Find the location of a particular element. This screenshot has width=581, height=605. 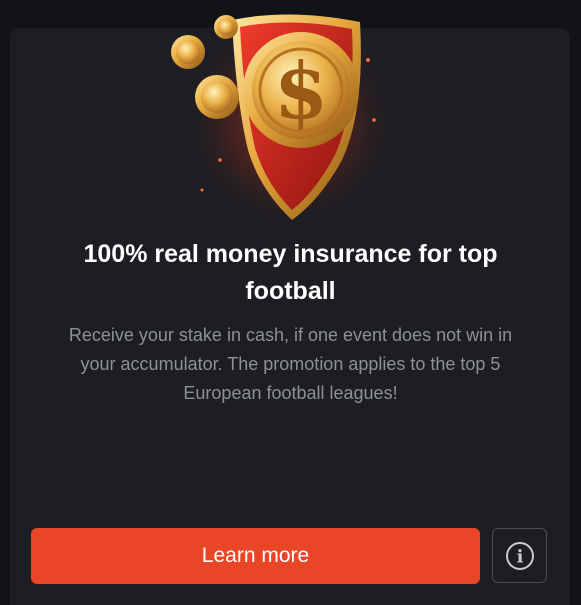

promo-title-line: 100% real money insurance for top is located at coordinates (290, 254).